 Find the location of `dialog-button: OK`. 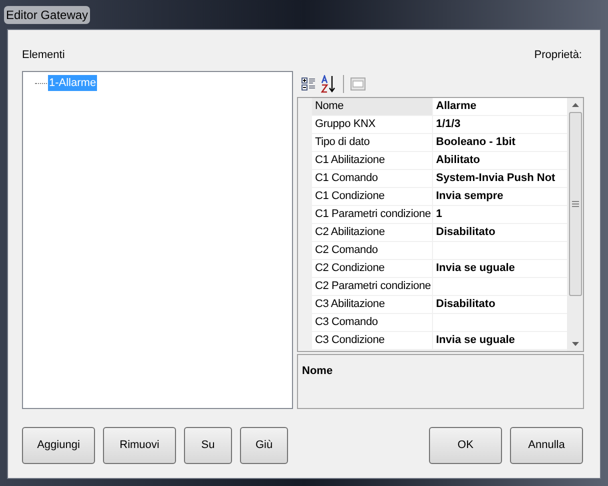

dialog-button: OK is located at coordinates (465, 445).